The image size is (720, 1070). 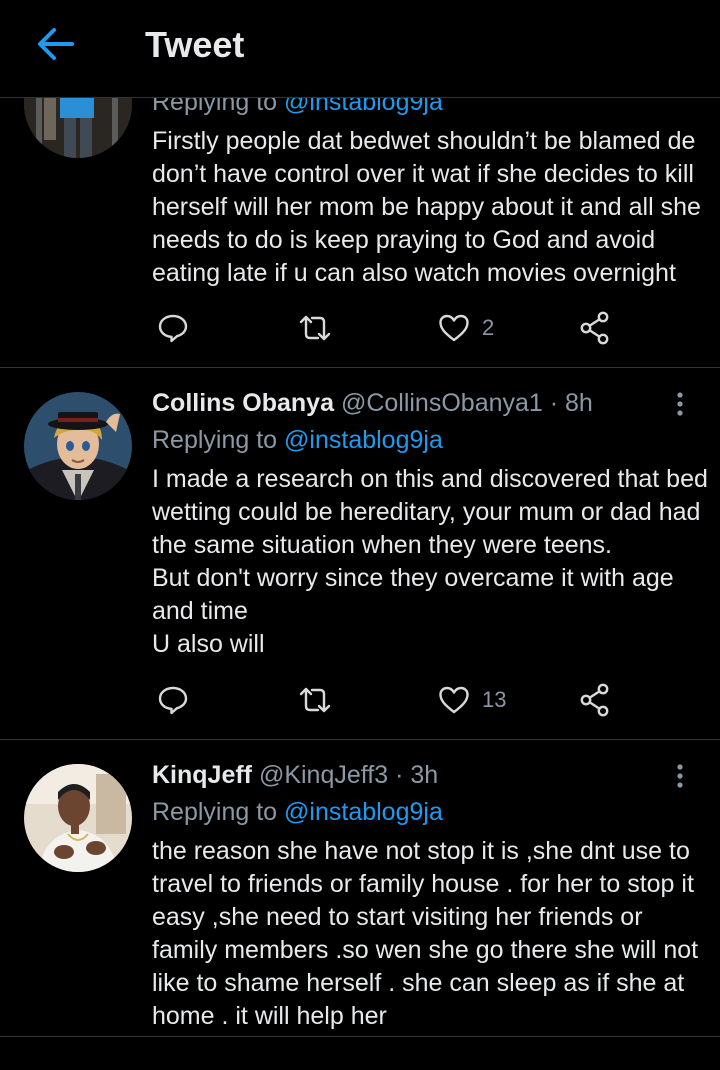 What do you see at coordinates (442, 403) in the screenshot?
I see `user-handle: @CollinsObanya1` at bounding box center [442, 403].